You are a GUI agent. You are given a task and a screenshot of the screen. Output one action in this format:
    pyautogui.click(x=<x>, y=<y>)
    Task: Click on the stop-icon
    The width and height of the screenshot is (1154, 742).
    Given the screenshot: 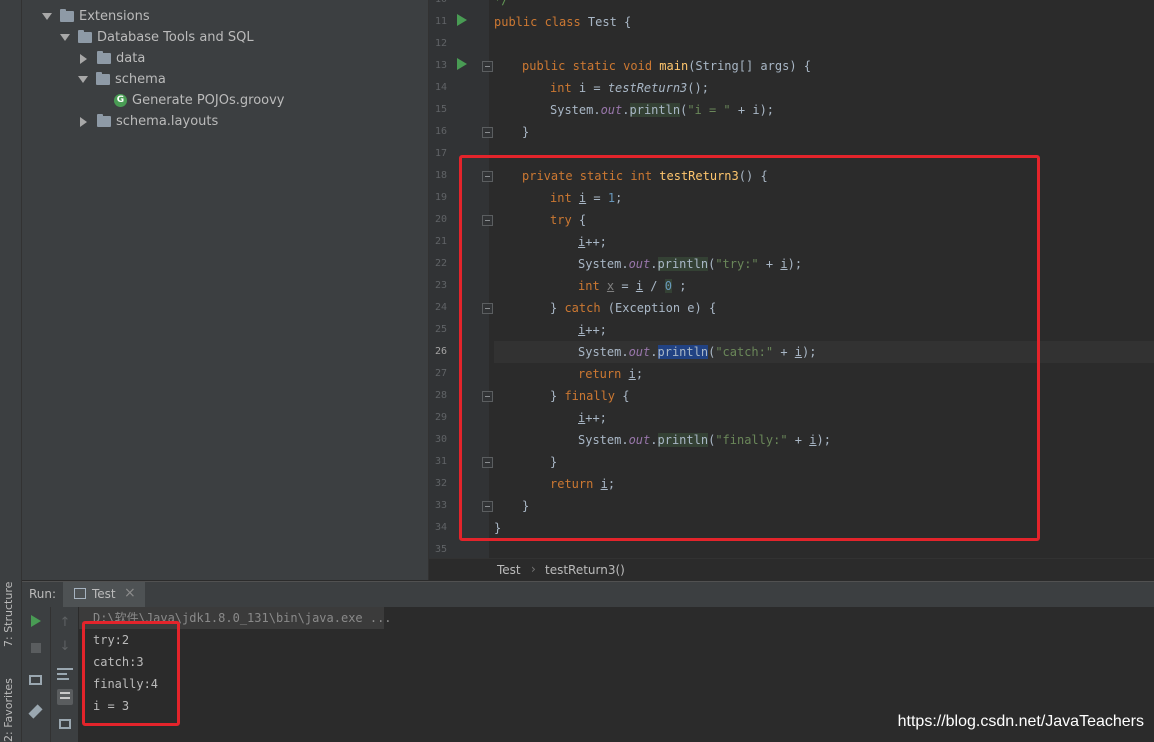 What is the action you would take?
    pyautogui.click(x=36, y=649)
    